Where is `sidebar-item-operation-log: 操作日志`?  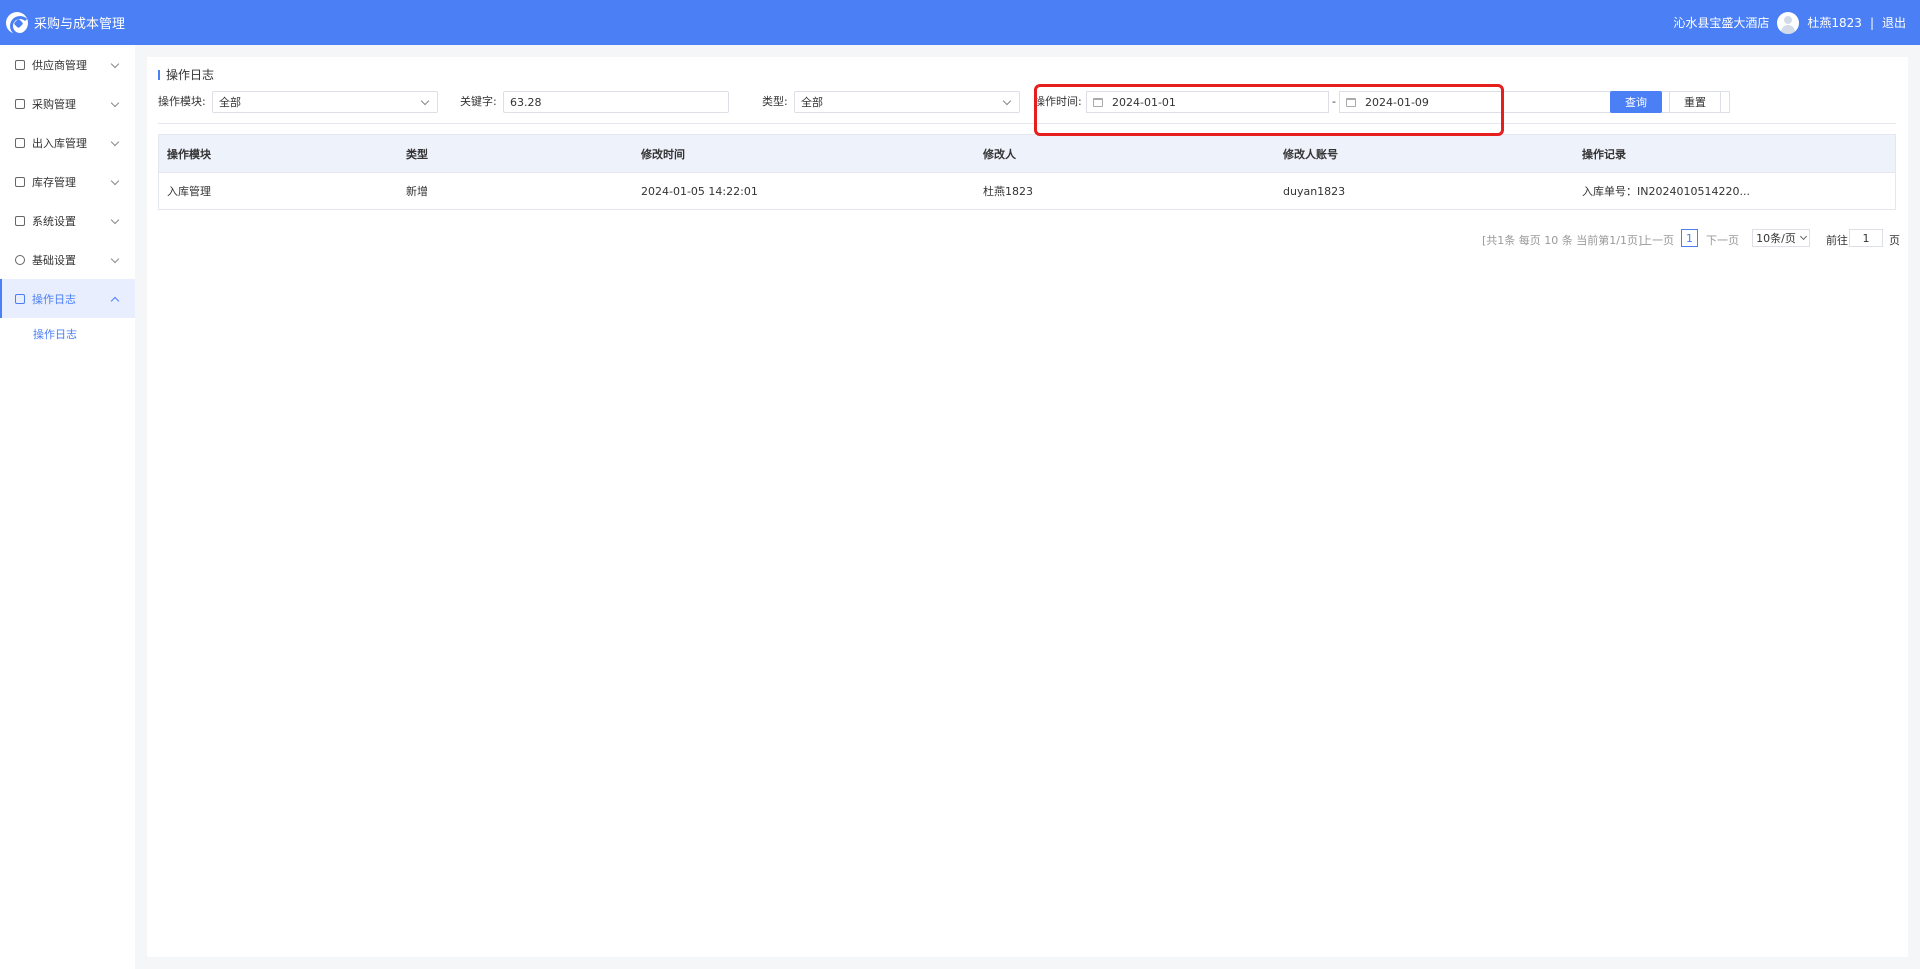 sidebar-item-operation-log: 操作日志 is located at coordinates (67, 298).